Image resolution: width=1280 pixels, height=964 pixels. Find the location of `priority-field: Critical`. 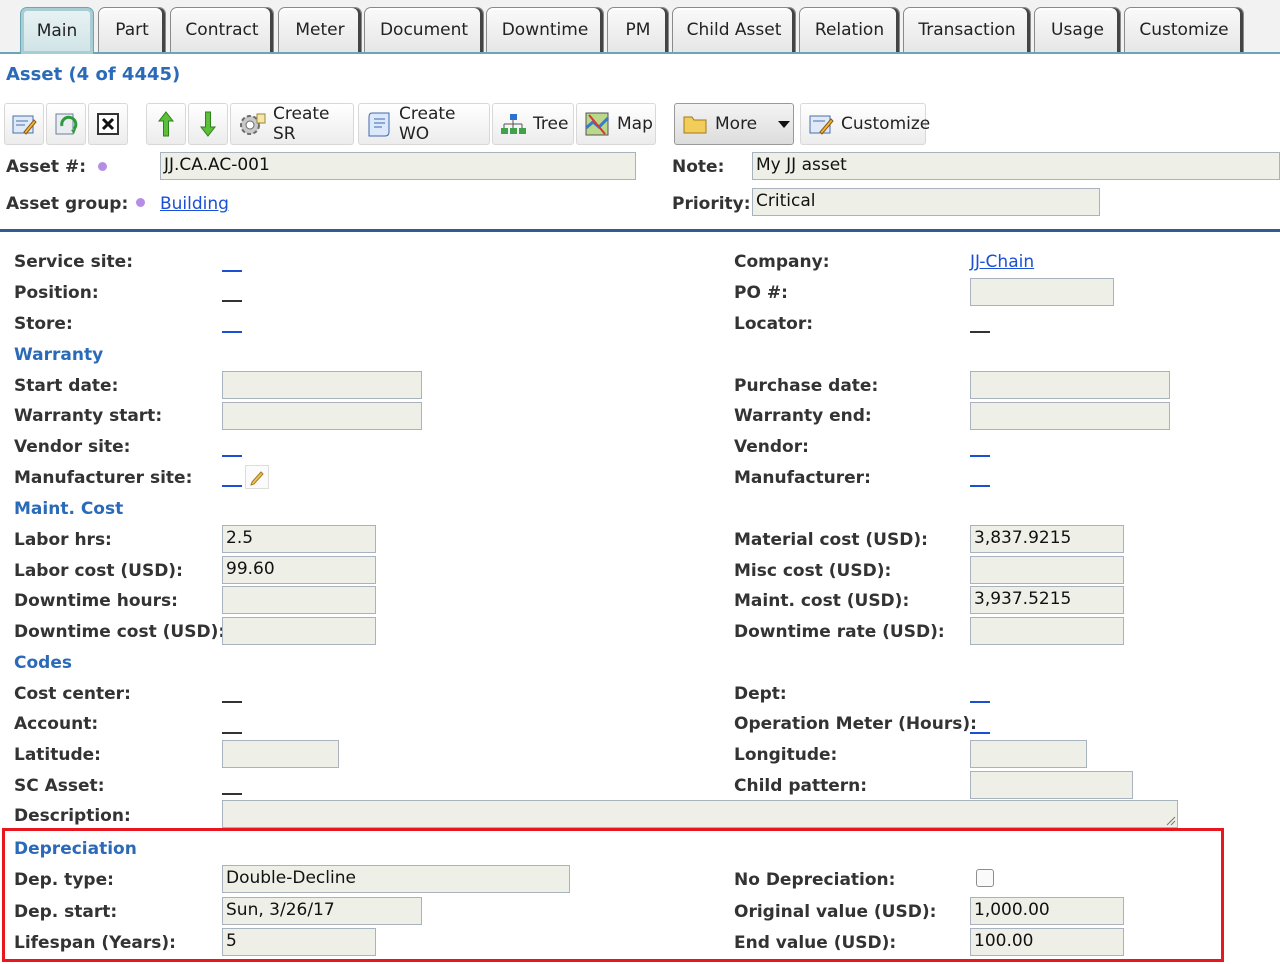

priority-field: Critical is located at coordinates (926, 202).